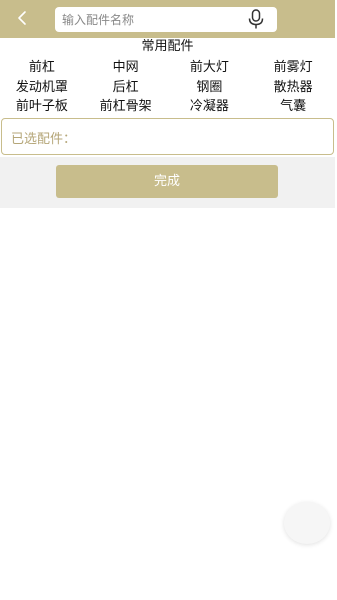 This screenshot has width=337, height=600. What do you see at coordinates (44, 139) in the screenshot?
I see `selected-parts-label: 已选配件：` at bounding box center [44, 139].